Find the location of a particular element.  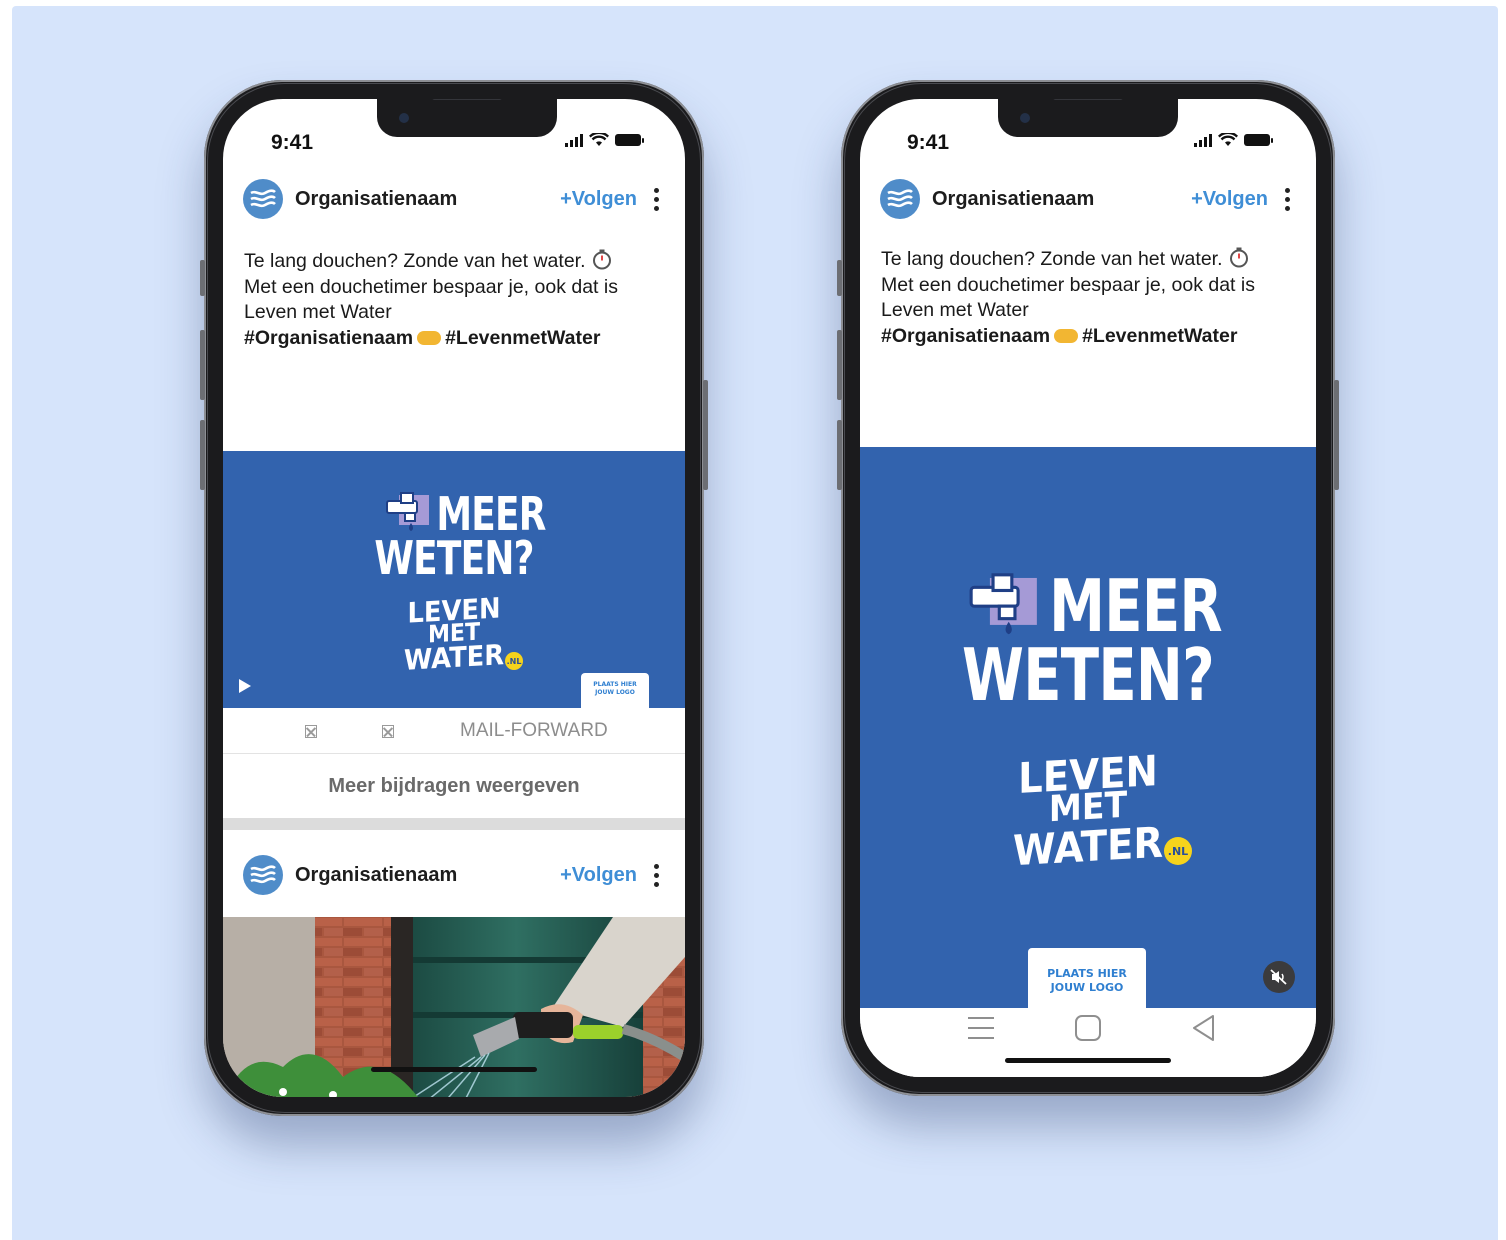

feed-separator is located at coordinates (454, 824).